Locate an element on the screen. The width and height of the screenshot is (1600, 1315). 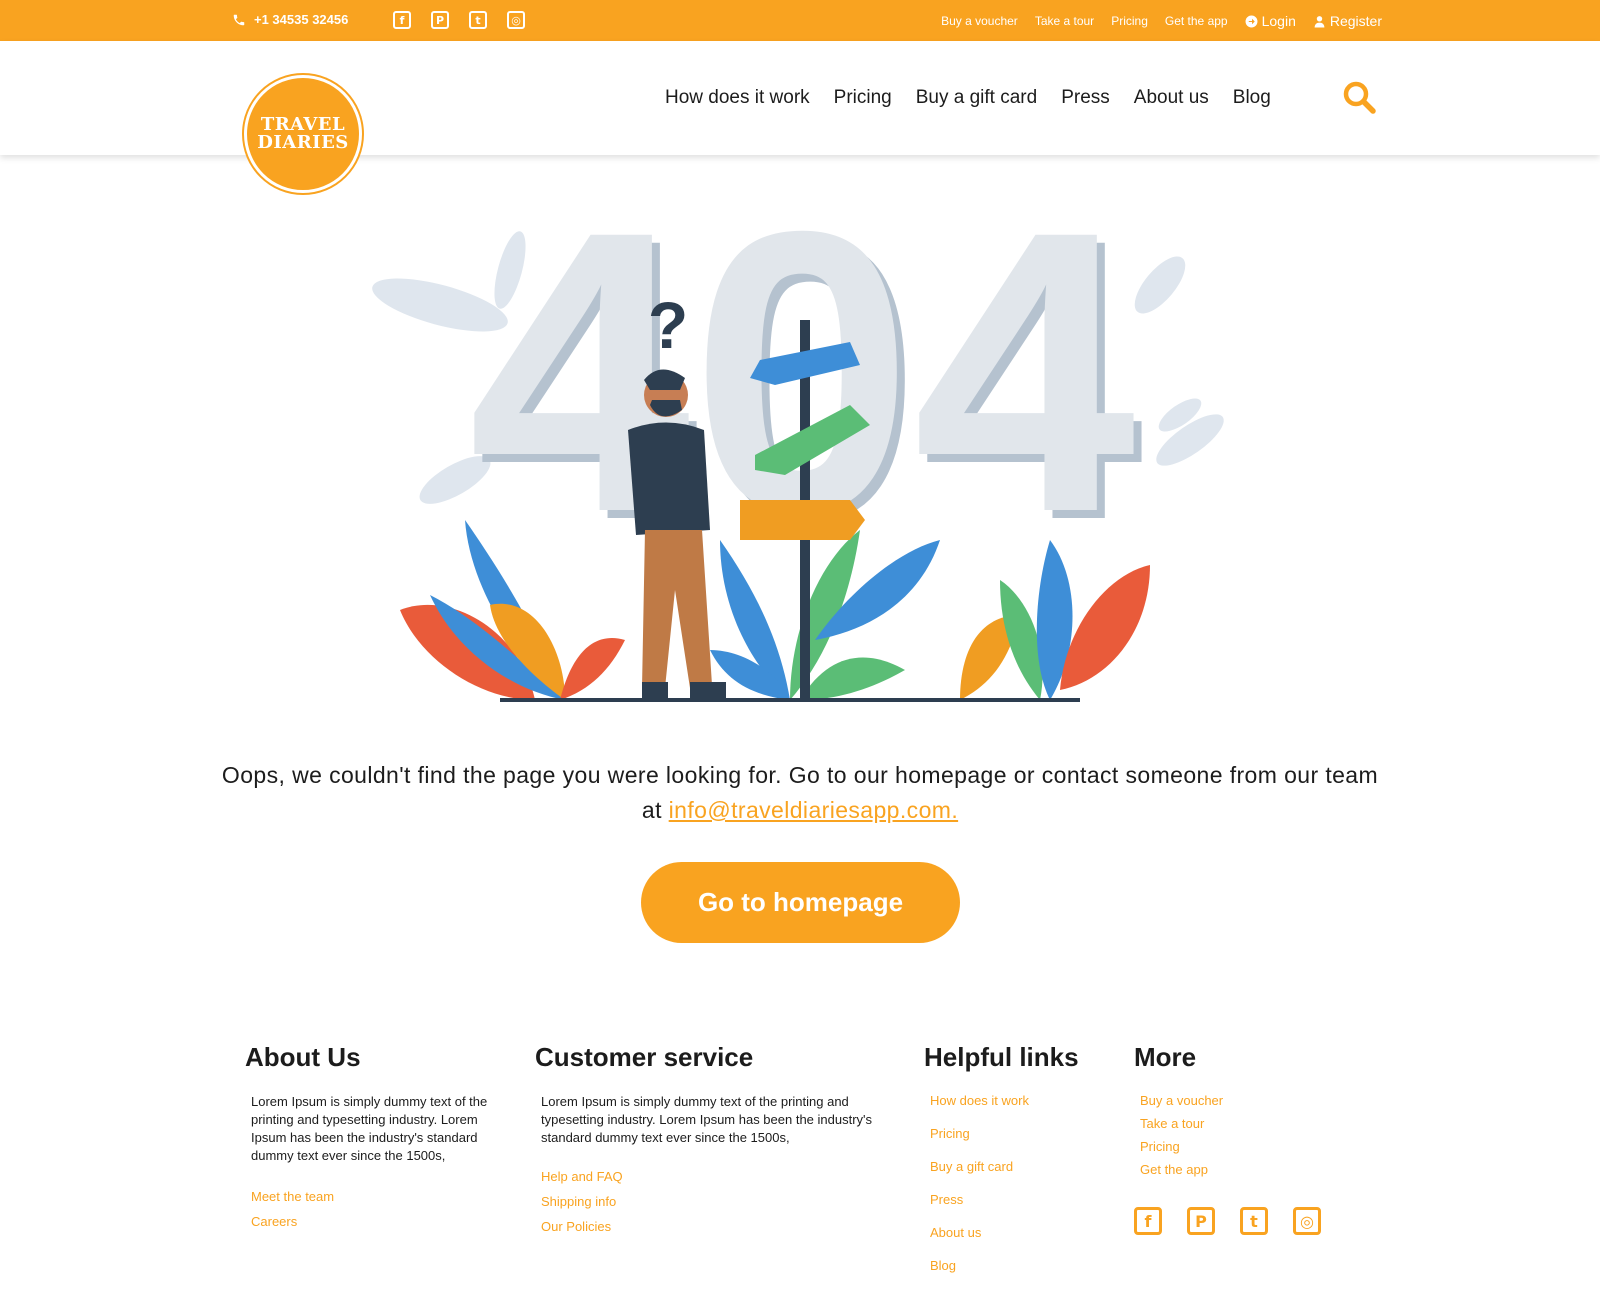
footer-link-how-it-works: How does it work is located at coordinates (1019, 1100).